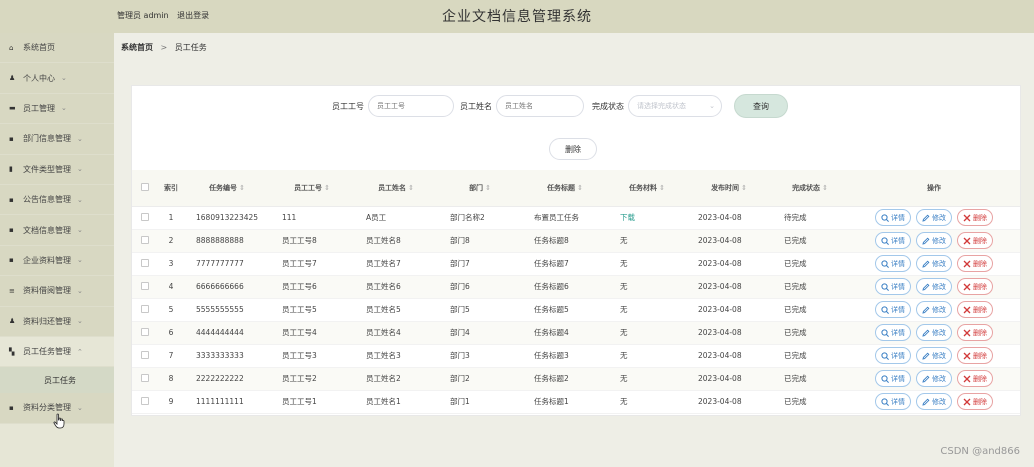  I want to click on query-button: 查询, so click(761, 106).